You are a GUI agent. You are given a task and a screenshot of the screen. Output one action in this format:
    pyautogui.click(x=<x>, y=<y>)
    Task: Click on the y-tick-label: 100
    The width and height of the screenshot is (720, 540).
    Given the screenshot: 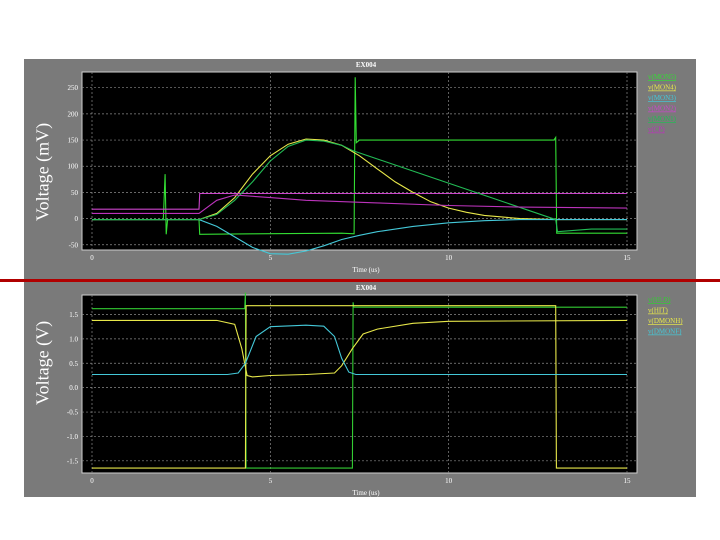 What is the action you would take?
    pyautogui.click(x=73, y=167)
    